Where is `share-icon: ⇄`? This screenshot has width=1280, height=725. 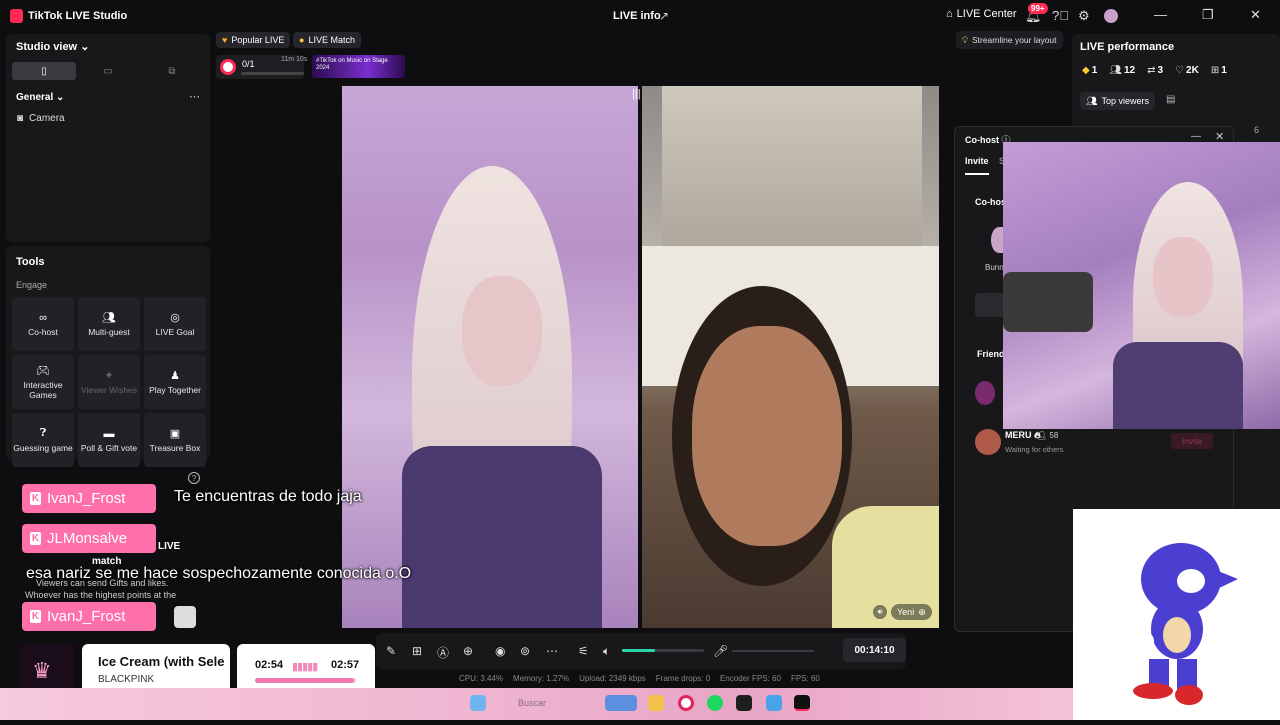
share-icon: ⇄ is located at coordinates (1151, 70).